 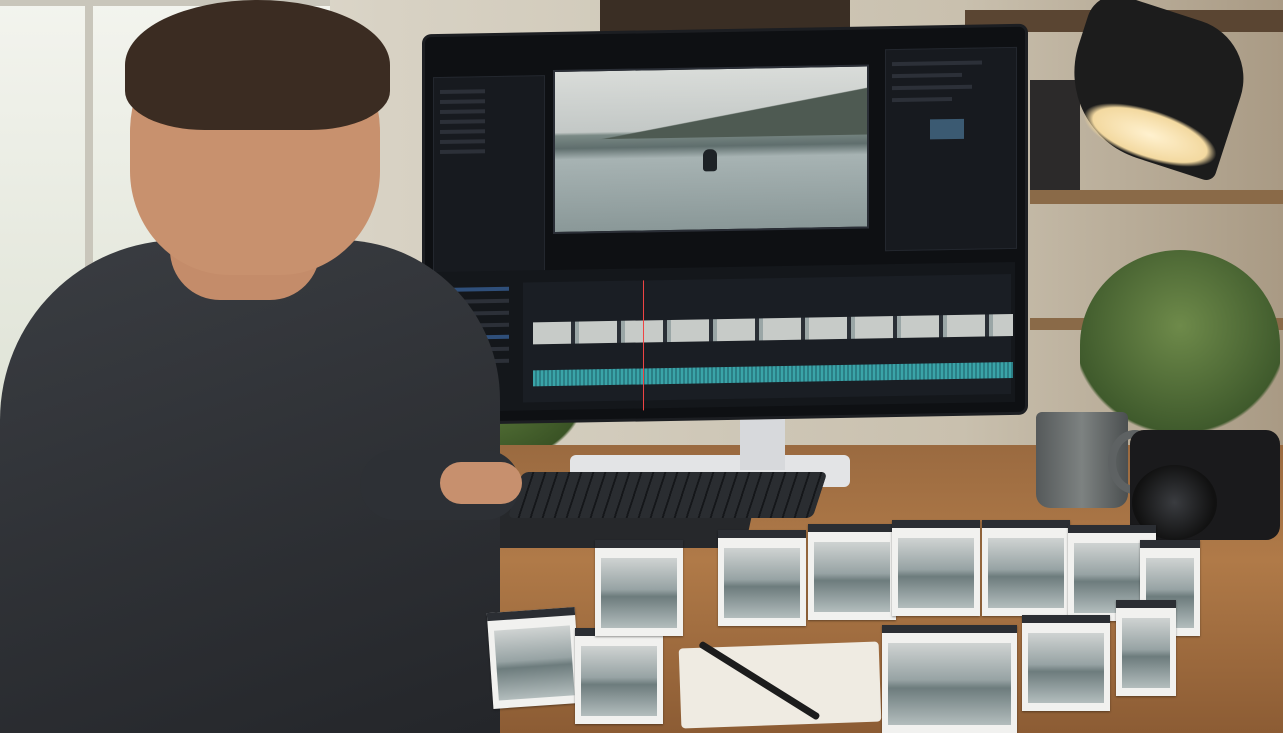 What do you see at coordinates (951, 149) in the screenshot?
I see `inspector-panel` at bounding box center [951, 149].